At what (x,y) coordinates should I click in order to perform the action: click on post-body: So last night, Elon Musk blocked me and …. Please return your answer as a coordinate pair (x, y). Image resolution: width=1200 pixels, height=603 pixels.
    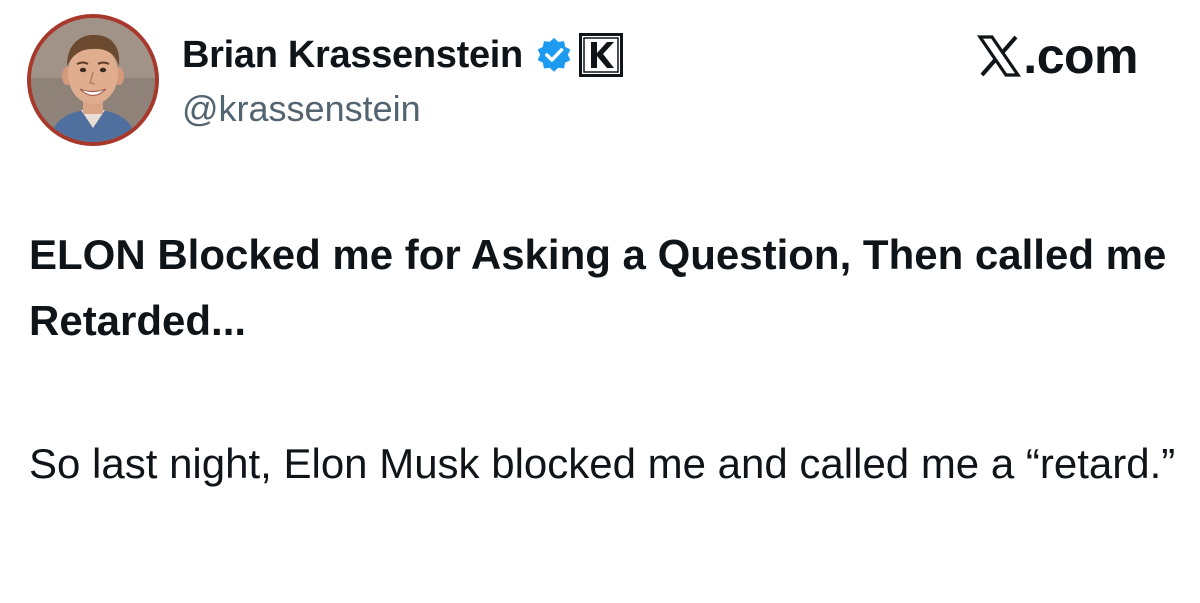
    Looking at the image, I should click on (602, 463).